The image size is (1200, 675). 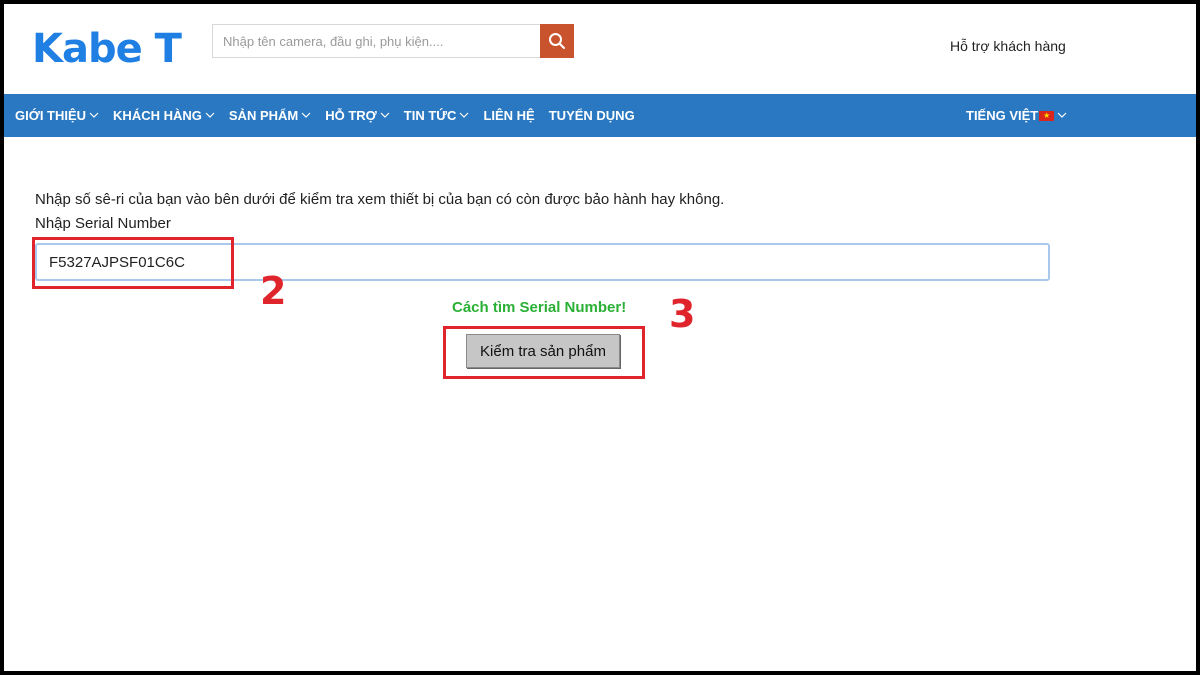 I want to click on language-label: TIẾNG VIỆT, so click(x=1002, y=115).